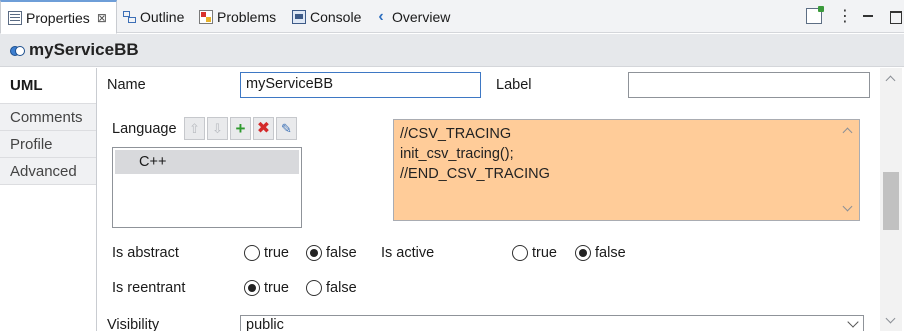 This screenshot has width=904, height=331. I want to click on scrollbar-track, so click(891, 196).